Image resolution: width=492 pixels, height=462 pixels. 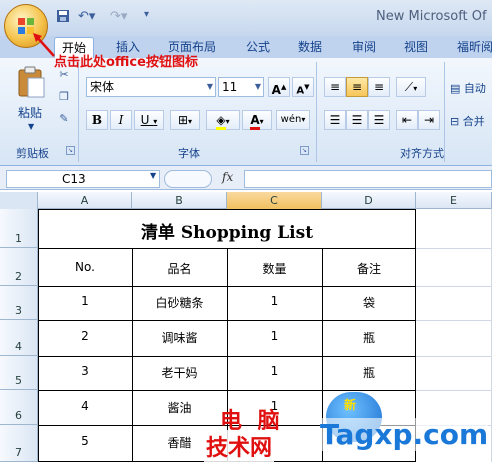 I want to click on row-header-3: 3, so click(x=19, y=303).